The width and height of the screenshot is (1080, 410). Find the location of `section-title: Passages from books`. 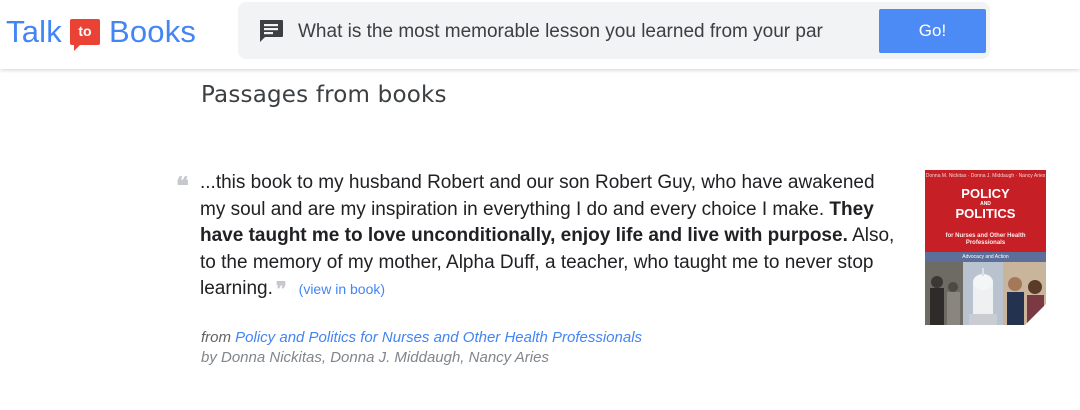

section-title: Passages from books is located at coordinates (324, 95).